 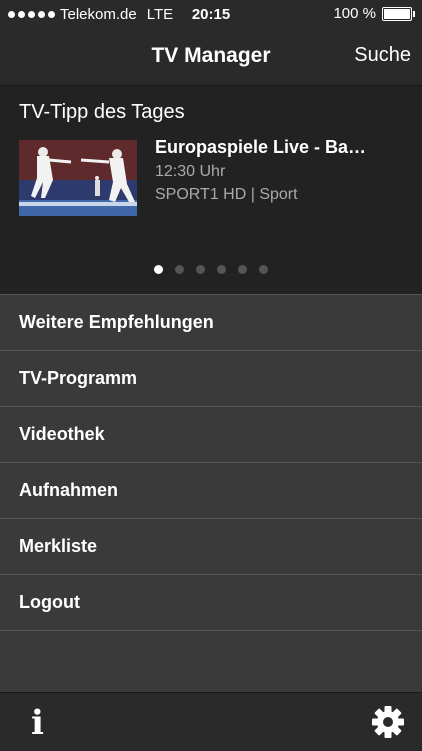 I want to click on fencing-image, so click(x=78, y=178).